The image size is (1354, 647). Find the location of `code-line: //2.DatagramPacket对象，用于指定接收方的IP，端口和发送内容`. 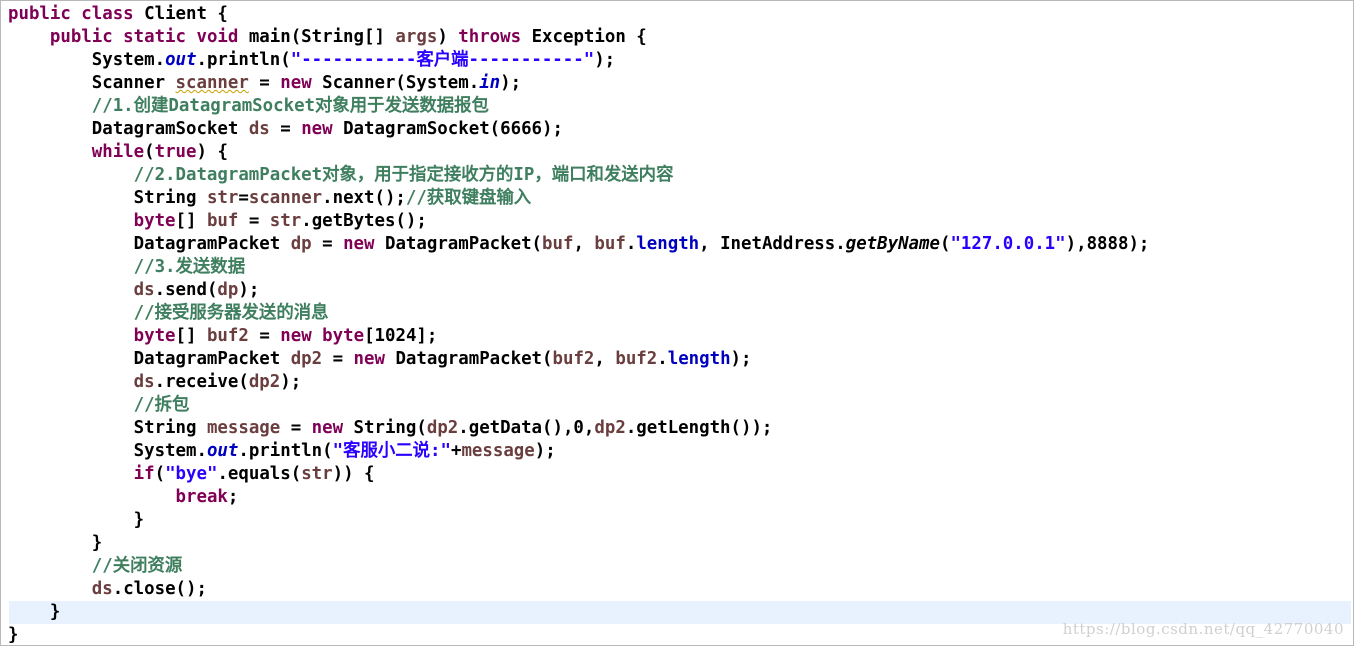

code-line: //2.DatagramPacket对象，用于指定接收方的IP，端口和发送内容 is located at coordinates (677, 175).